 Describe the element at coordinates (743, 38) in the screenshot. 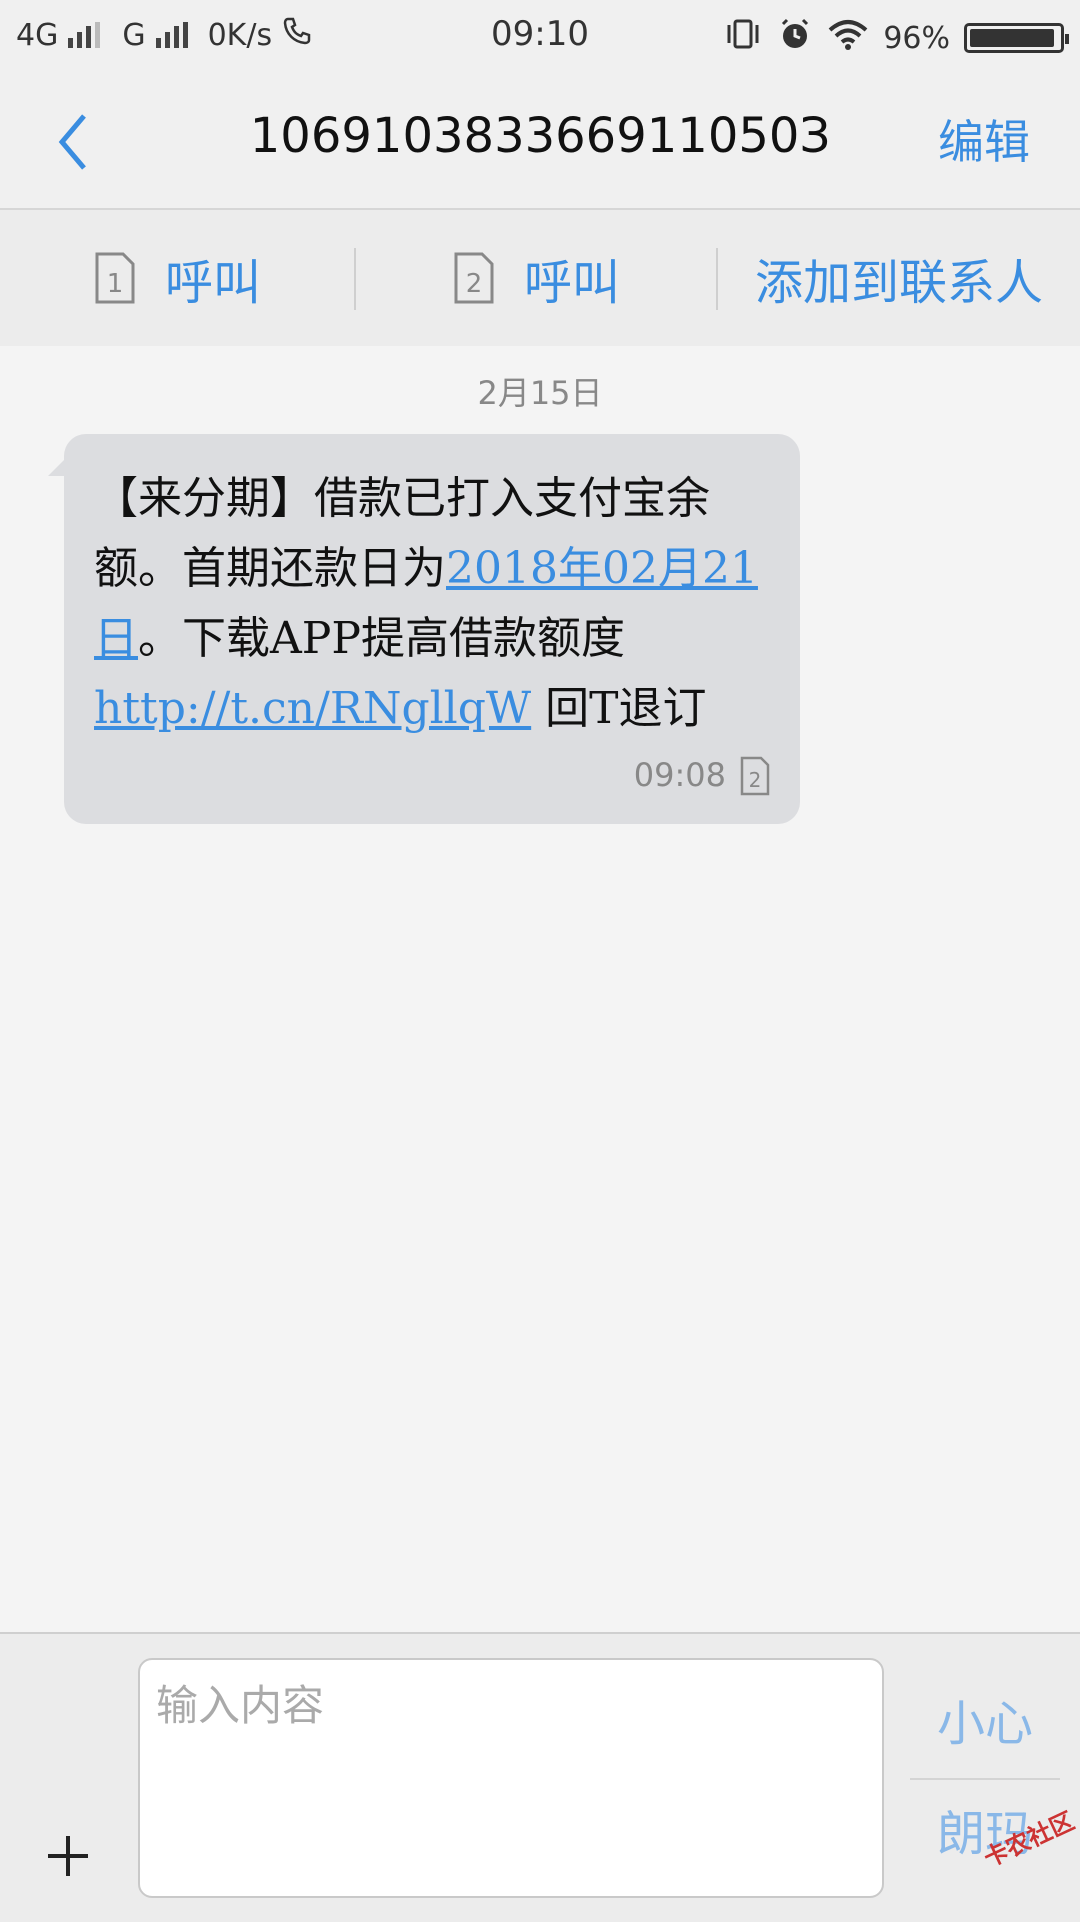

I see `vibrate-icon` at that location.